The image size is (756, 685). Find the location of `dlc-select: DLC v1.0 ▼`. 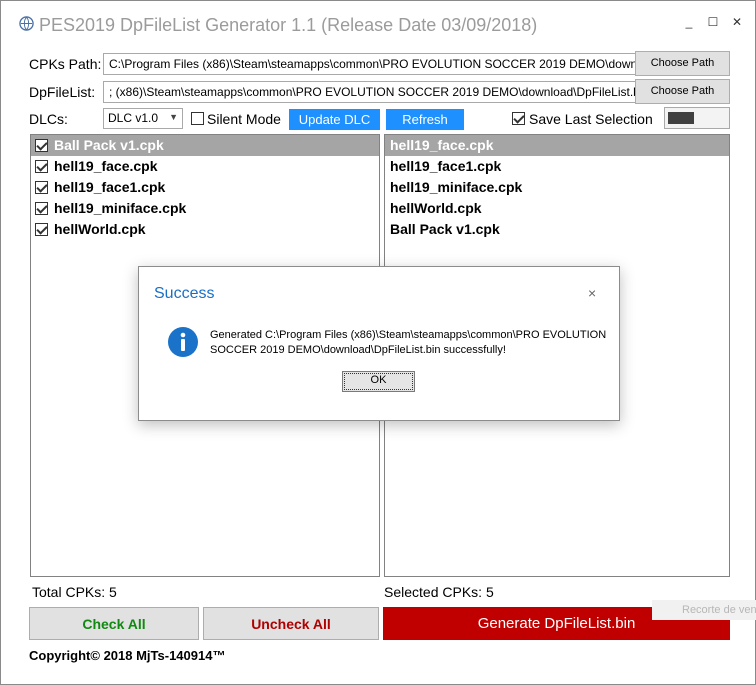

dlc-select: DLC v1.0 ▼ is located at coordinates (143, 118).